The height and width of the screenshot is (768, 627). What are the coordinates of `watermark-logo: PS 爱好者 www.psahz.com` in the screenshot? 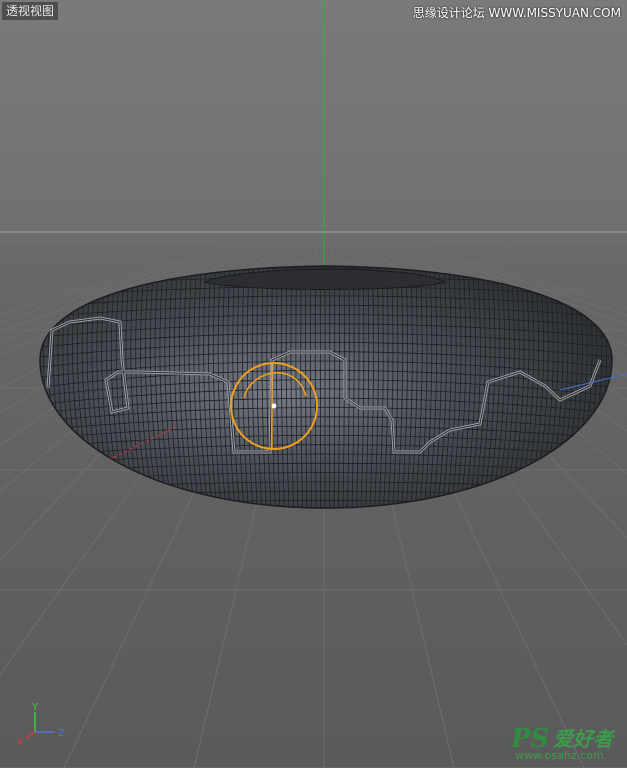 It's located at (566, 744).